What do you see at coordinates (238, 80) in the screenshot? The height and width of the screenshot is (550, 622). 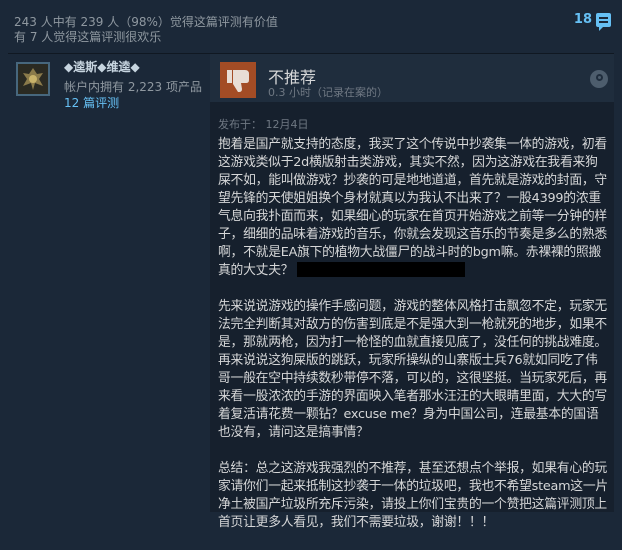 I see `thumbs-down-icon` at bounding box center [238, 80].